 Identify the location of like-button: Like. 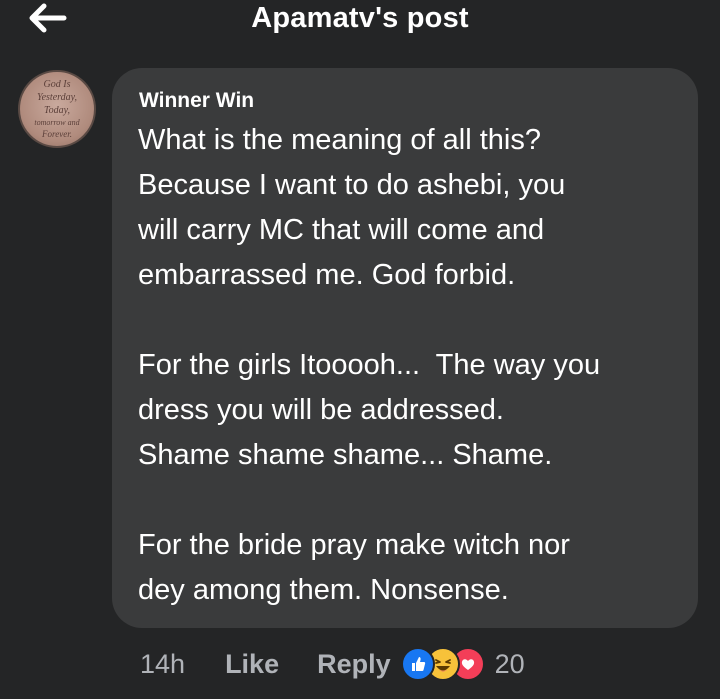
(252, 664).